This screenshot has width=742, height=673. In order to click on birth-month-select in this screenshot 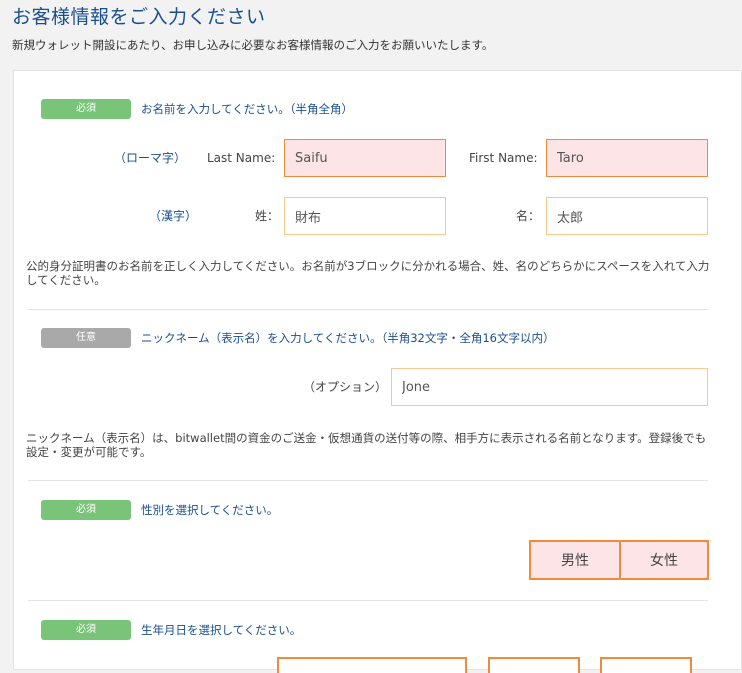, I will do `click(534, 665)`.